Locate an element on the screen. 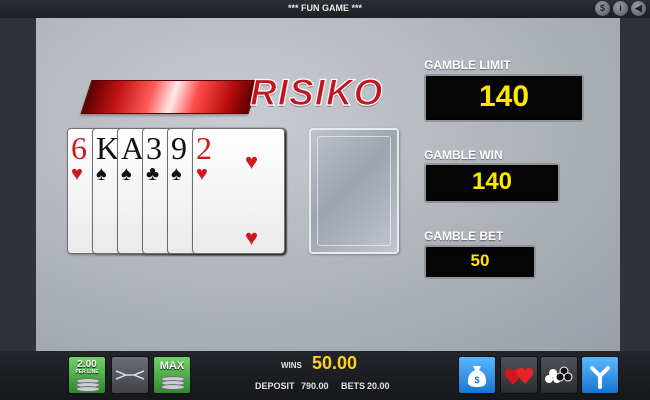 This screenshot has height=400, width=650. collect-button: $ is located at coordinates (477, 375).